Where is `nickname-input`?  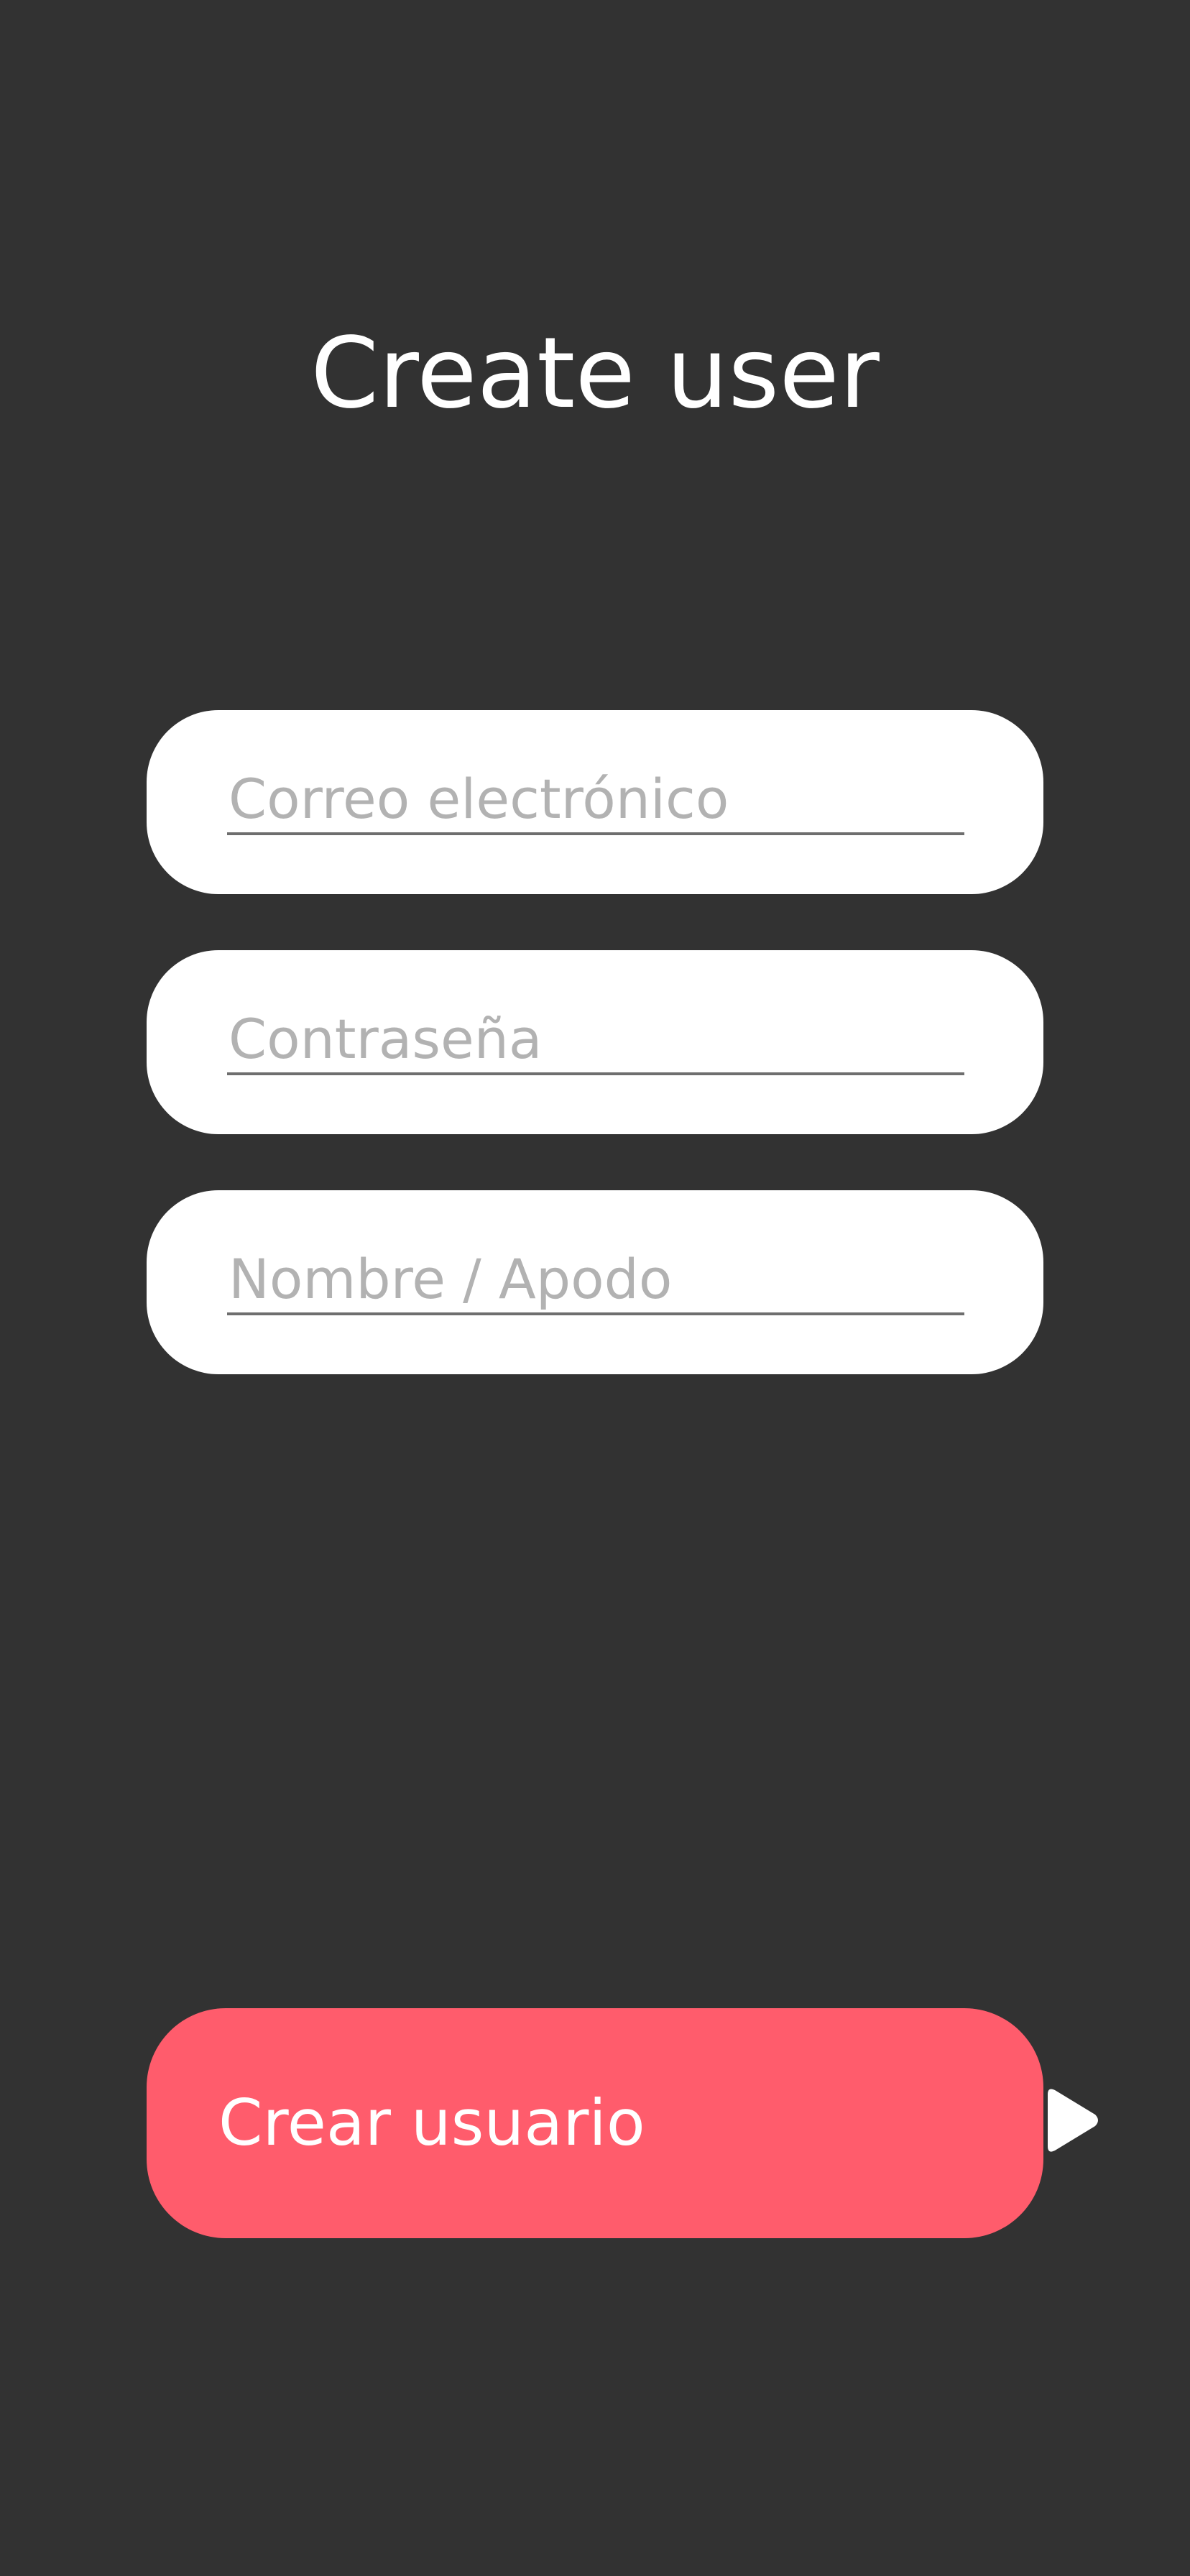 nickname-input is located at coordinates (595, 1280).